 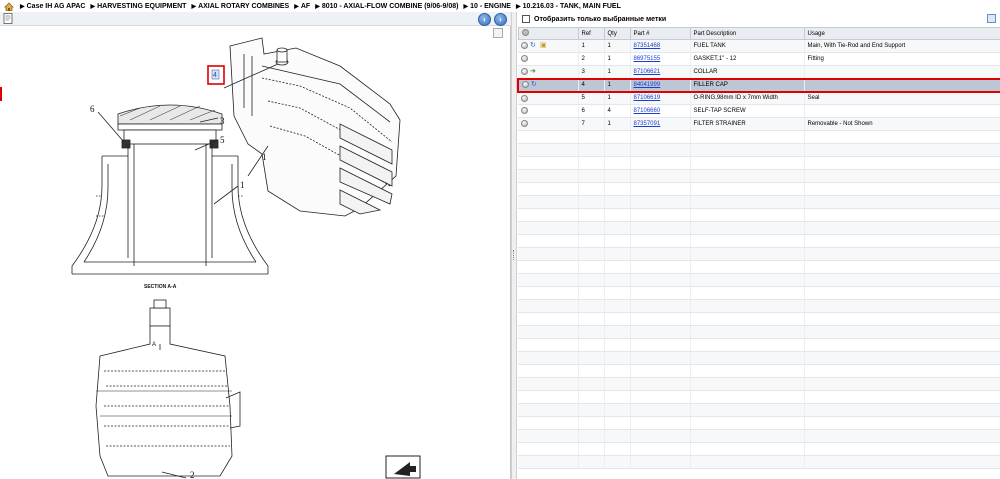 I want to click on table-row: 5 1 87106619 O-RING,98mm ID x 7mm Width Seal, so click(x=759, y=98).